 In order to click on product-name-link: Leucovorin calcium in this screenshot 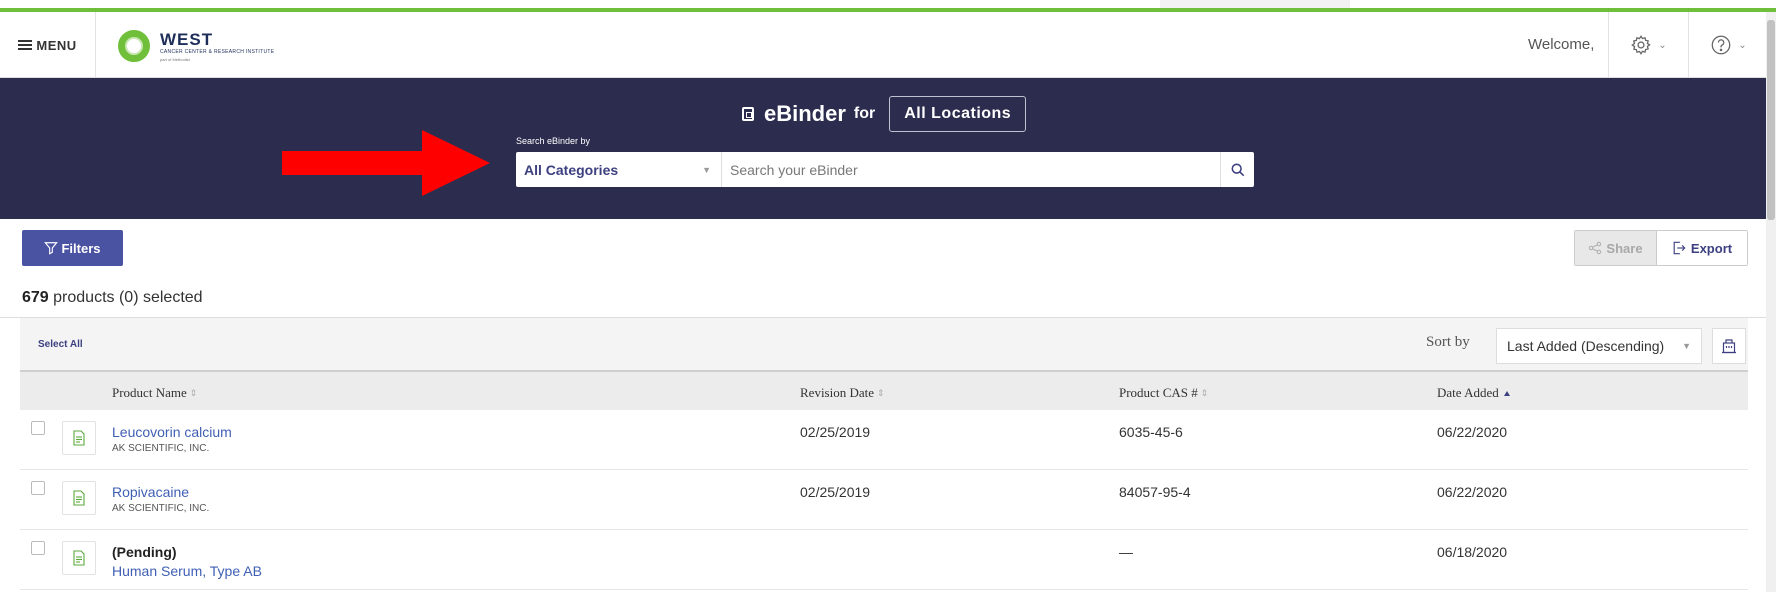, I will do `click(172, 432)`.